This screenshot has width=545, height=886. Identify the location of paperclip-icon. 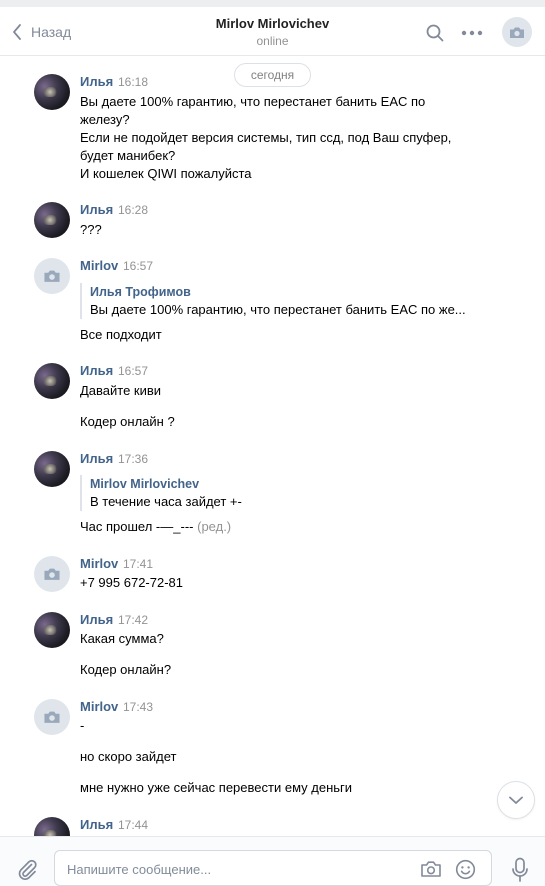
(27, 869).